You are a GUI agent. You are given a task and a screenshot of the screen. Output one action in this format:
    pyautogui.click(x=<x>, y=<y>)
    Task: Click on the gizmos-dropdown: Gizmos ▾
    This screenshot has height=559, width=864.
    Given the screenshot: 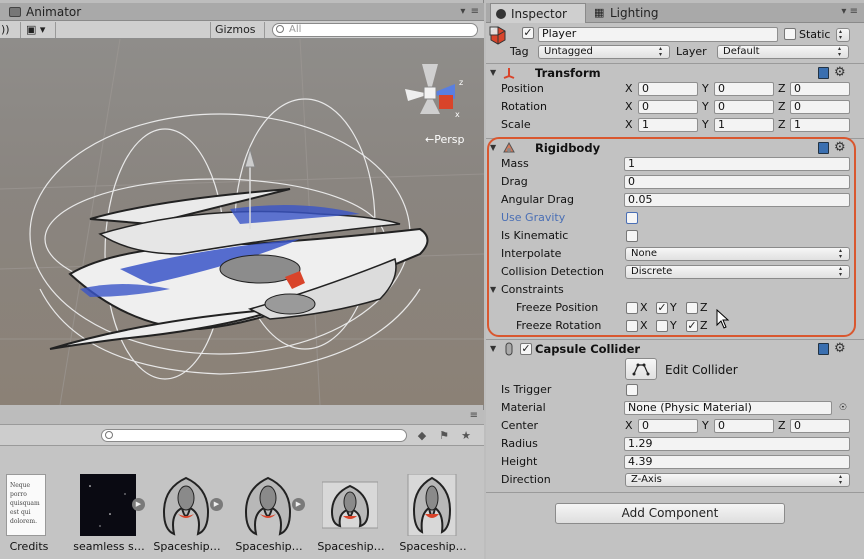 What is the action you would take?
    pyautogui.click(x=237, y=37)
    